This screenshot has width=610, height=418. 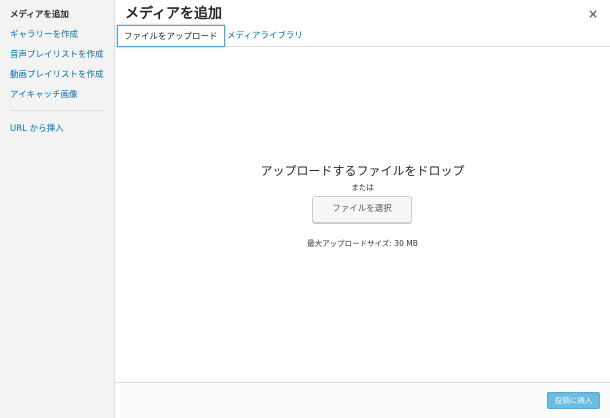 I want to click on select-files-button: ファイルを選択, so click(x=362, y=209).